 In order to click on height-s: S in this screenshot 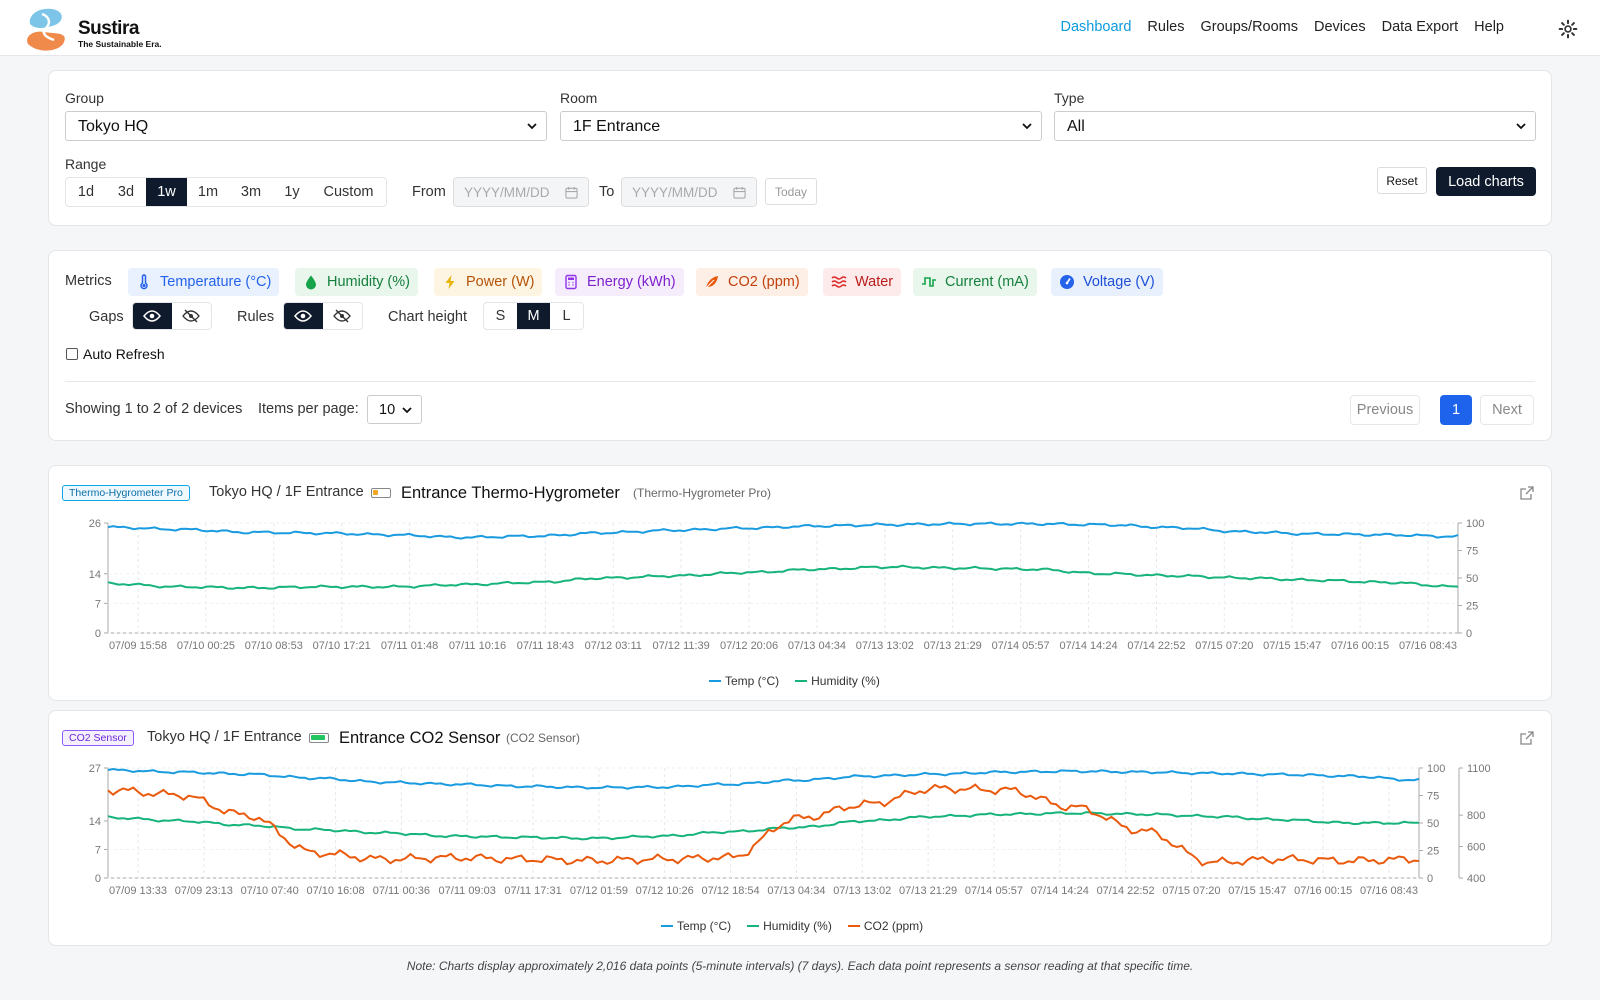, I will do `click(500, 316)`.